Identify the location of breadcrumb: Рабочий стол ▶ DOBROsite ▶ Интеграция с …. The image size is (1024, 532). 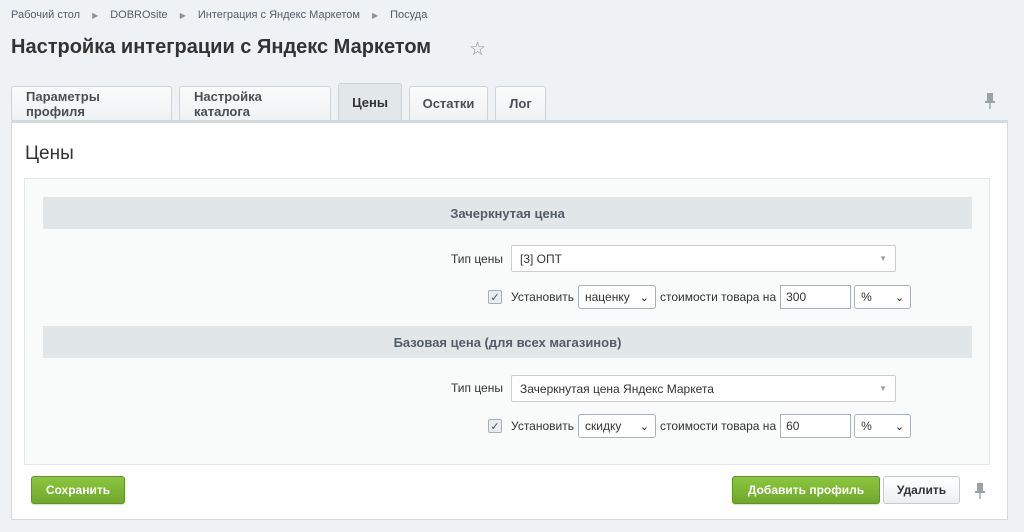
(219, 15).